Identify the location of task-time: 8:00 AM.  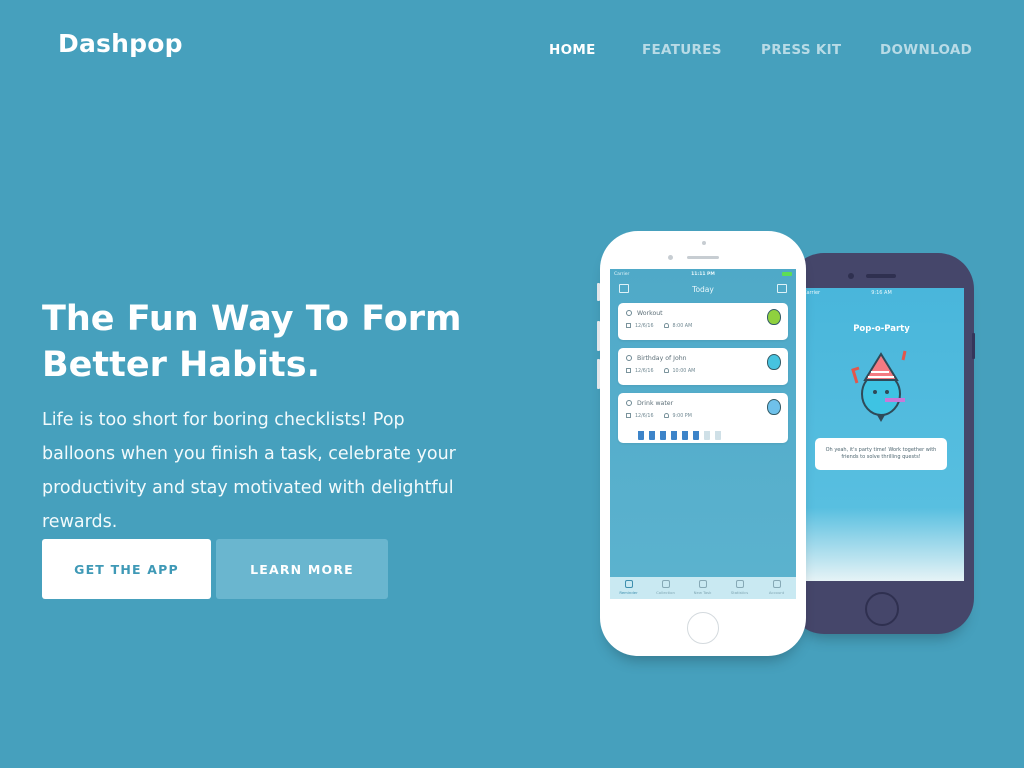
(682, 326).